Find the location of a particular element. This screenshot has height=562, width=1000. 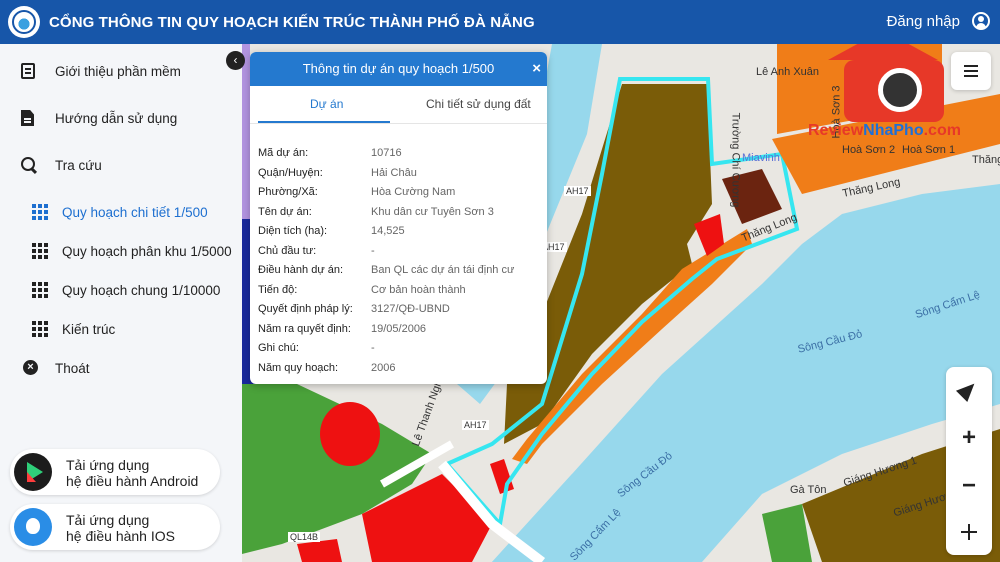

locate-button is located at coordinates (969, 390).